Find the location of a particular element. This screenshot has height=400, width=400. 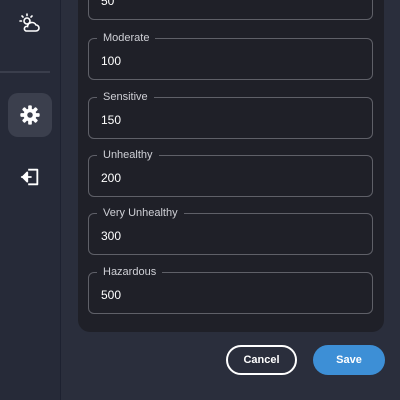

threshold-field-unhealthy: Unhealthy 200 is located at coordinates (230, 172).